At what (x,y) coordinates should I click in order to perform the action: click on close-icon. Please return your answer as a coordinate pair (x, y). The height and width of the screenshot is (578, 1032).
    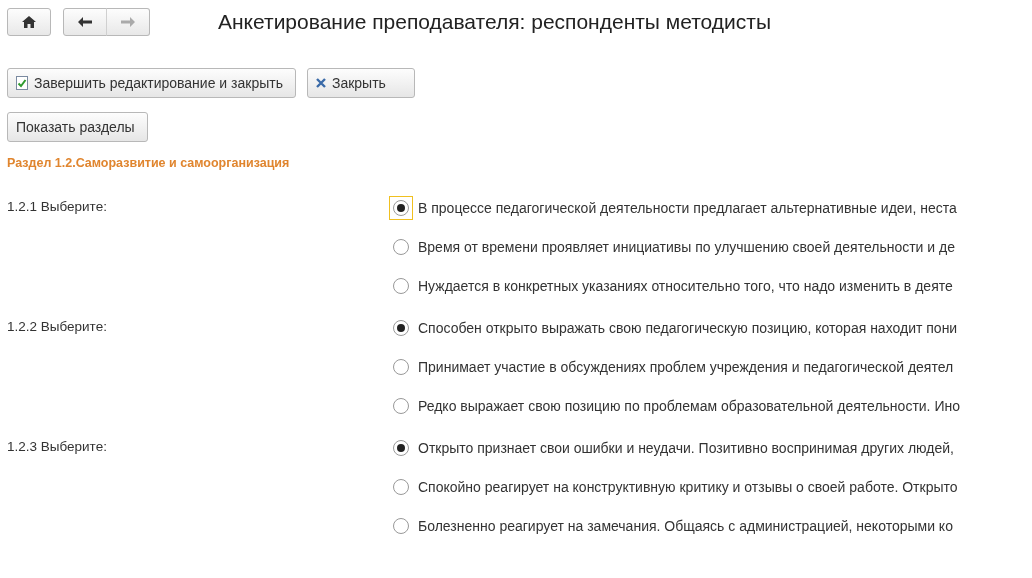
    Looking at the image, I should click on (320, 83).